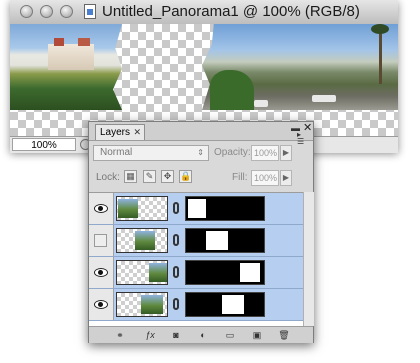 This screenshot has width=420, height=363. I want to click on tab-close-icon: ✕, so click(137, 132).